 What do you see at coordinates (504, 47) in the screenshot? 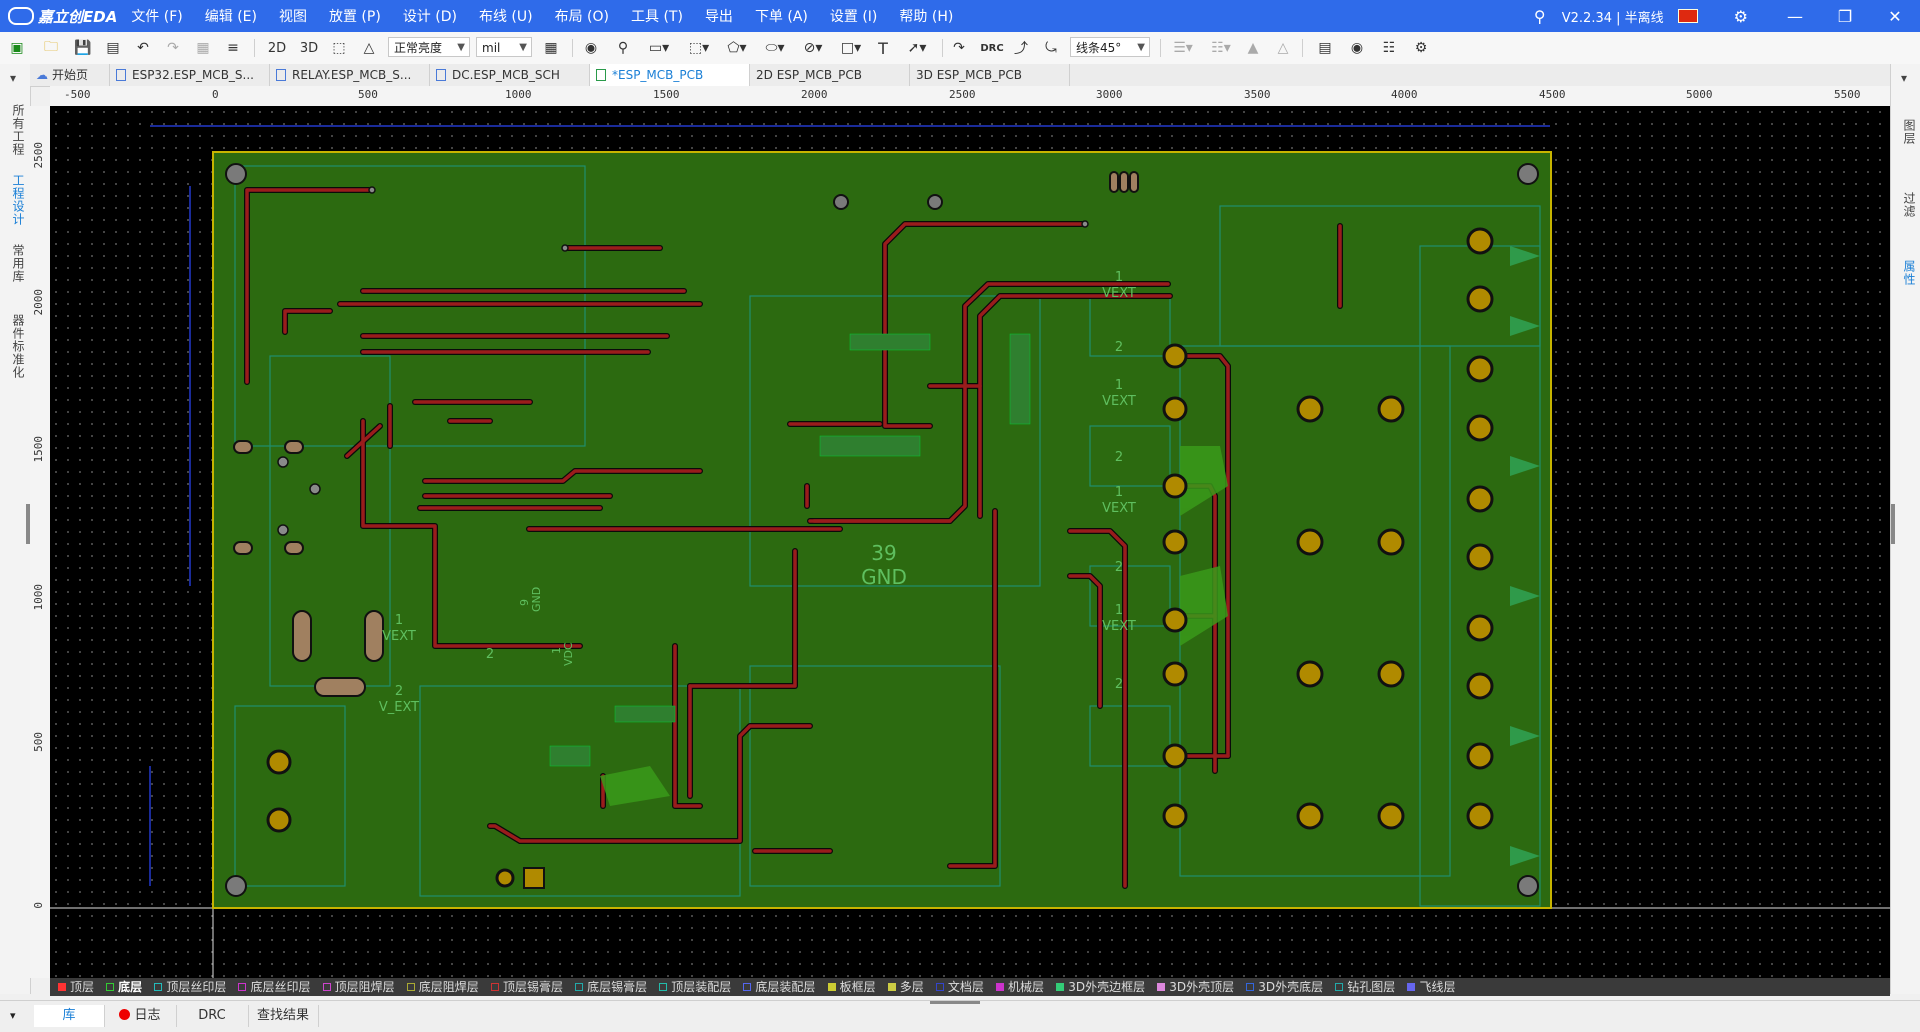
I see `unit-select: mil ▼` at bounding box center [504, 47].